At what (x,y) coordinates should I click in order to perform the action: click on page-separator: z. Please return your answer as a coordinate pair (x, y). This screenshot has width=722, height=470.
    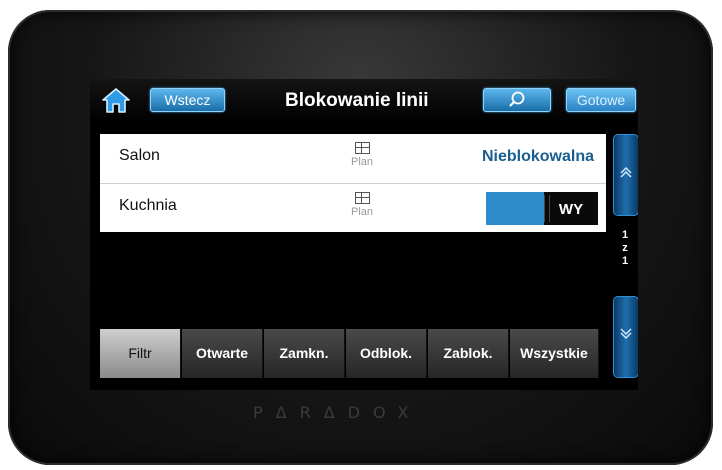
    Looking at the image, I should click on (625, 248).